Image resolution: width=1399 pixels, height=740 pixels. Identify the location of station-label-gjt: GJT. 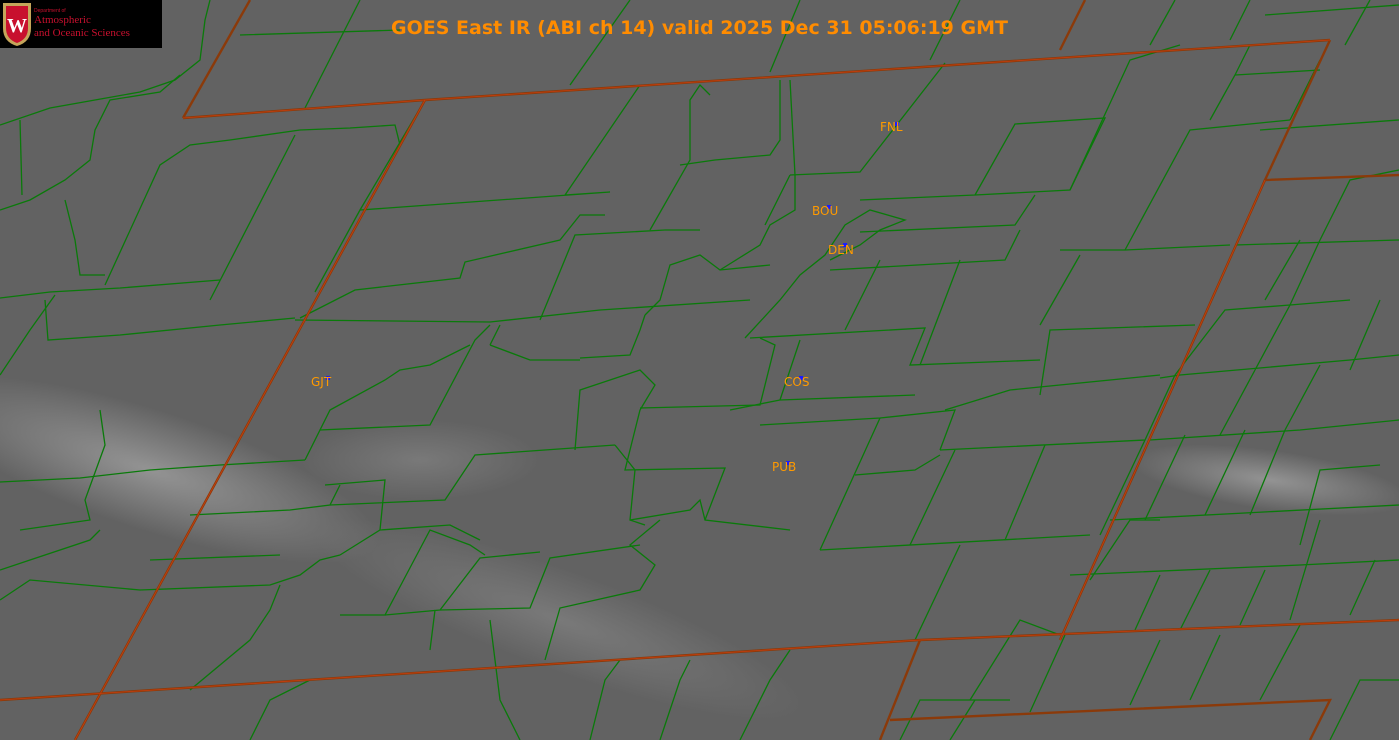
(321, 382).